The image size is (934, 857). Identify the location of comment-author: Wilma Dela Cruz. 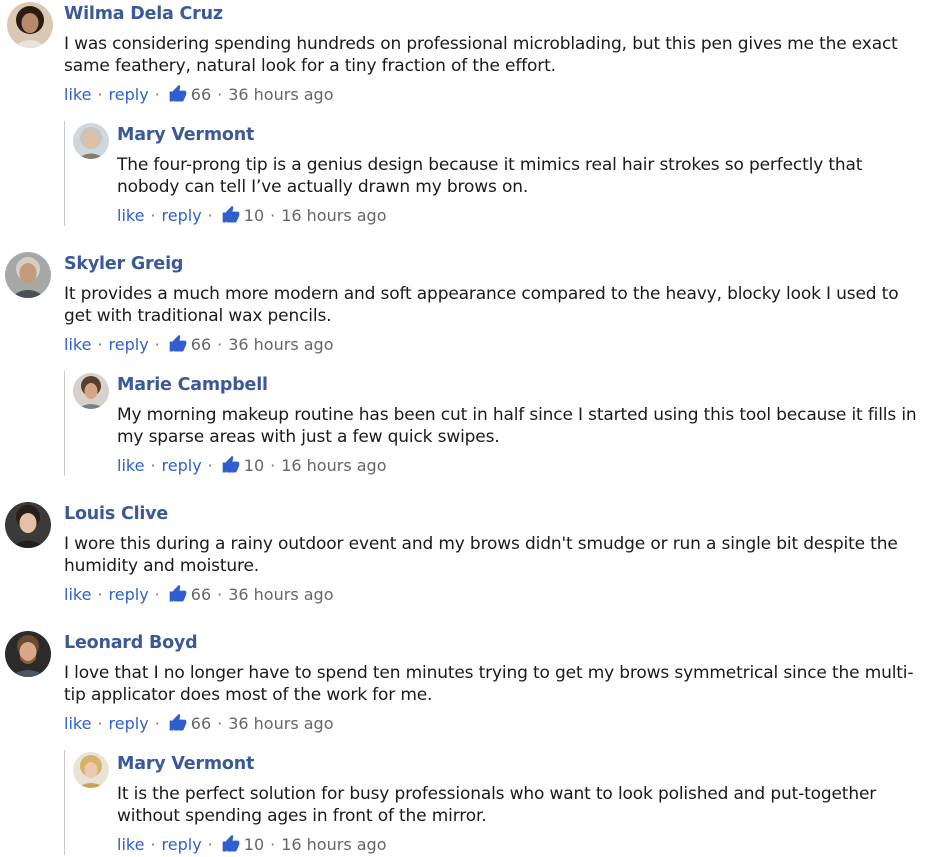
(143, 14).